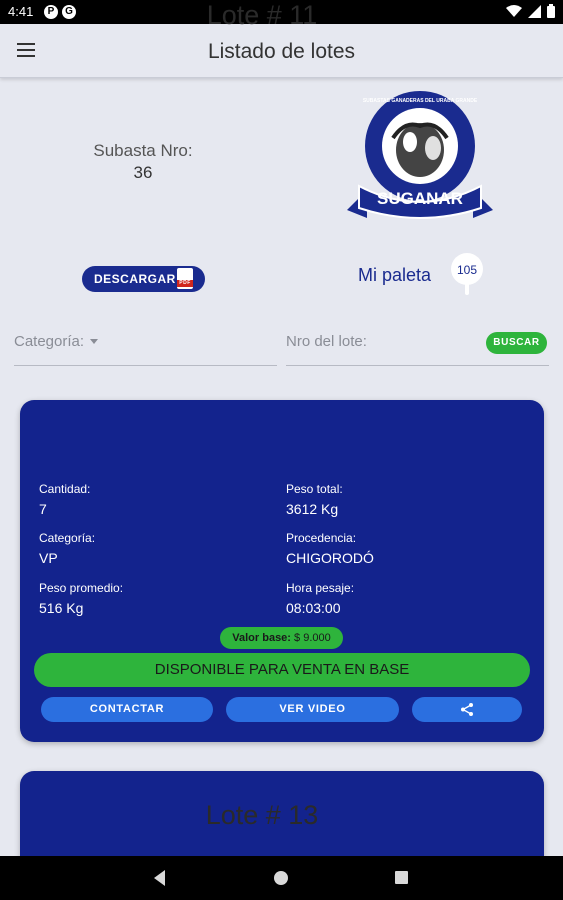  What do you see at coordinates (94, 342) in the screenshot?
I see `chevron-down-icon` at bounding box center [94, 342].